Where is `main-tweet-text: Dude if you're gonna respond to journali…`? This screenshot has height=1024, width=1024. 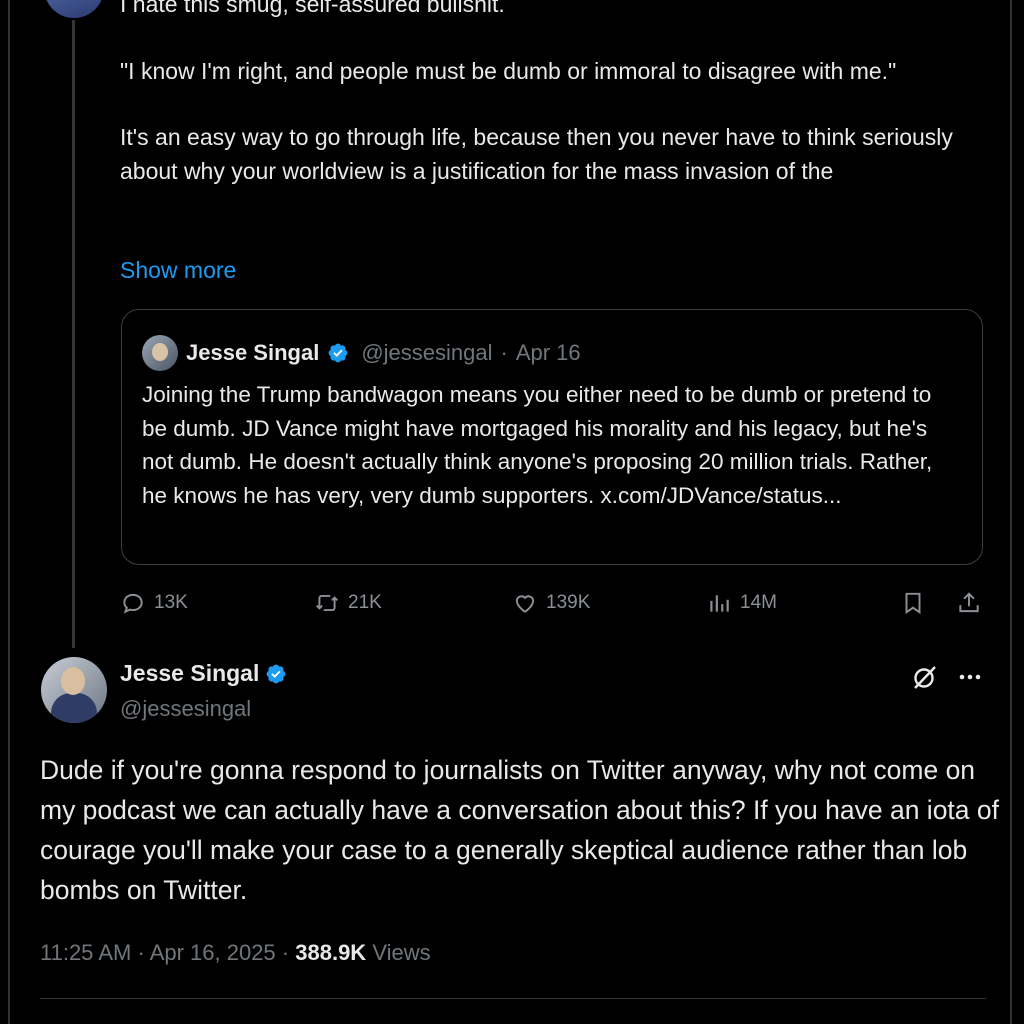
main-tweet-text: Dude if you're gonna respond to journali… is located at coordinates (519, 830).